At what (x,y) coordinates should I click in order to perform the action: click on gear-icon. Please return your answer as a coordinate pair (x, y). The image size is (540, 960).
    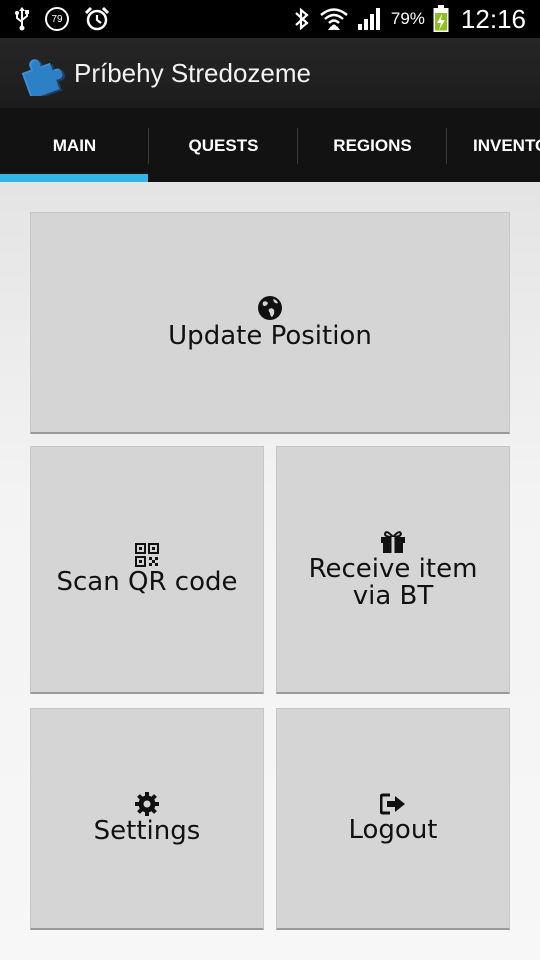
    Looking at the image, I should click on (147, 804).